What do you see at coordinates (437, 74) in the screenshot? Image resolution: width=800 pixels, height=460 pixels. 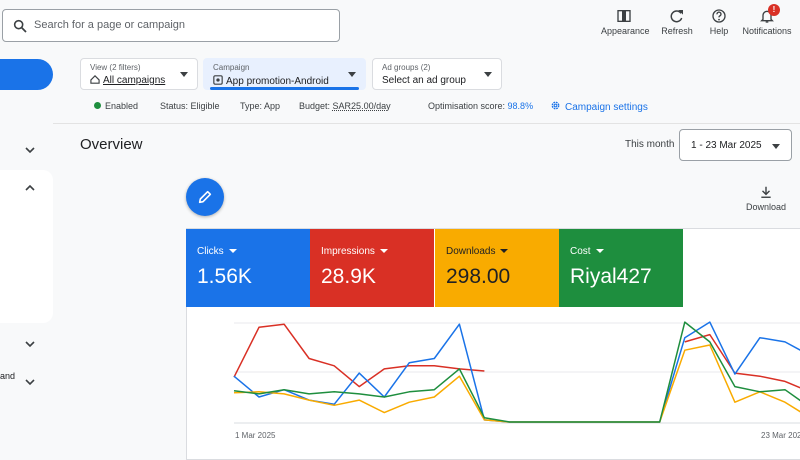 I see `adgroups-filter: Ad groups (2) Select an ad group` at bounding box center [437, 74].